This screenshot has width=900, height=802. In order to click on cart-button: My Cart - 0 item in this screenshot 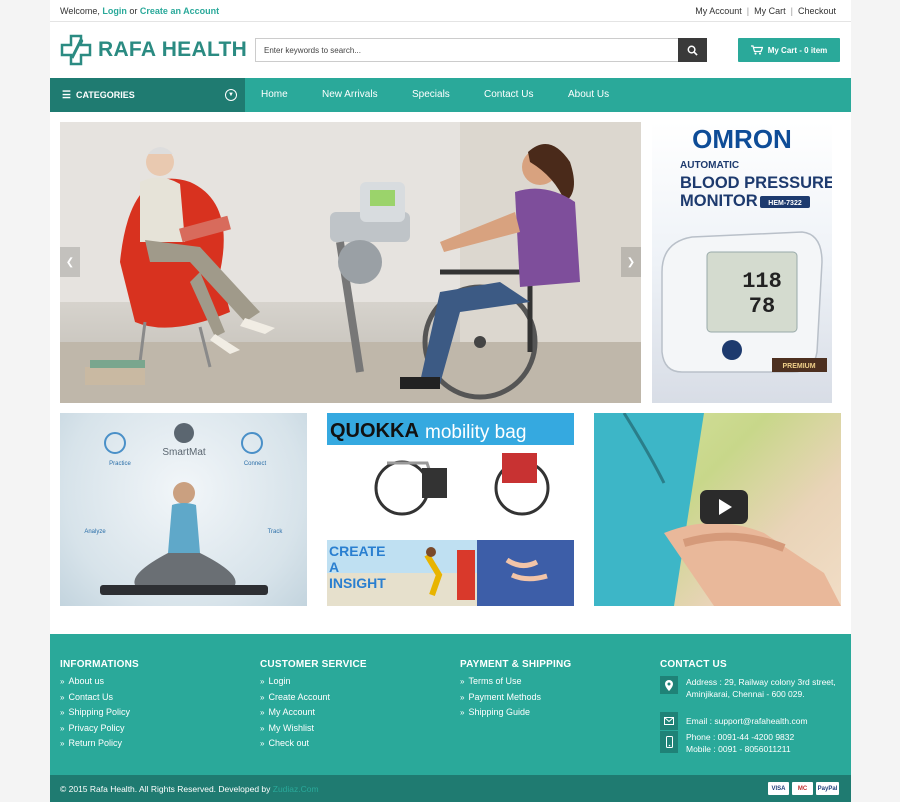, I will do `click(789, 50)`.